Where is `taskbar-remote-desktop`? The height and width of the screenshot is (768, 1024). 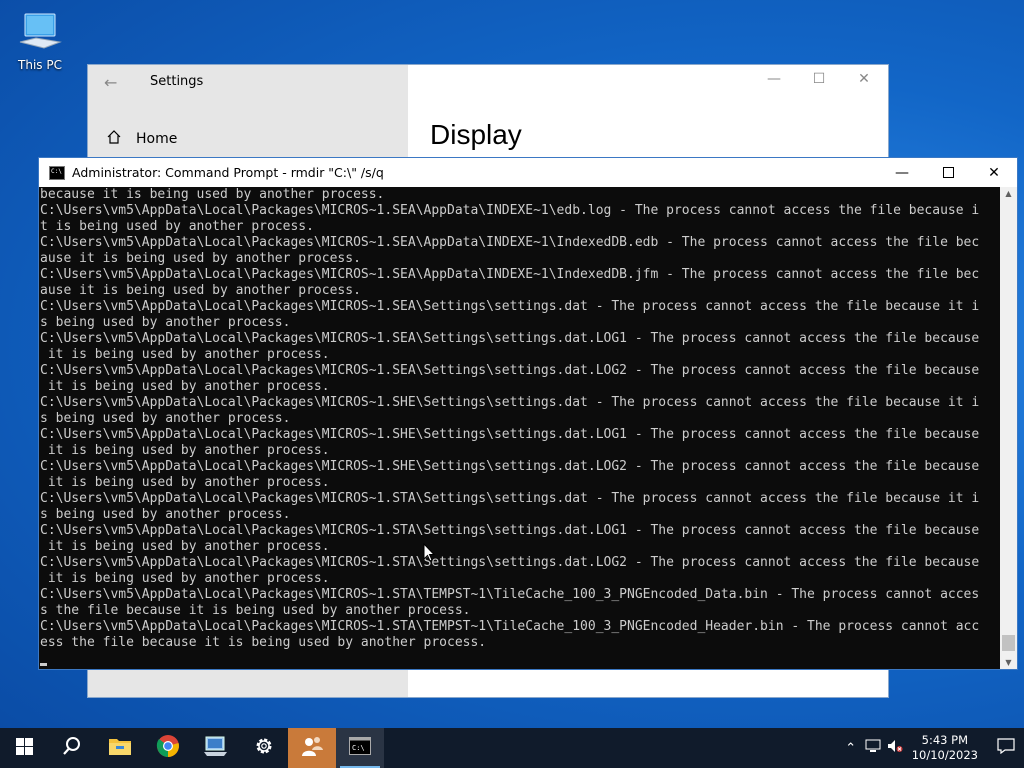
taskbar-remote-desktop is located at coordinates (216, 748).